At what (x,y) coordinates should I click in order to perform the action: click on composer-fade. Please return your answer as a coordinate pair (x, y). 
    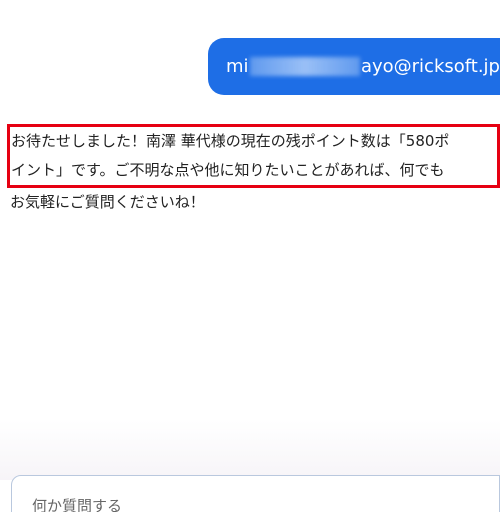
    Looking at the image, I should click on (250, 450).